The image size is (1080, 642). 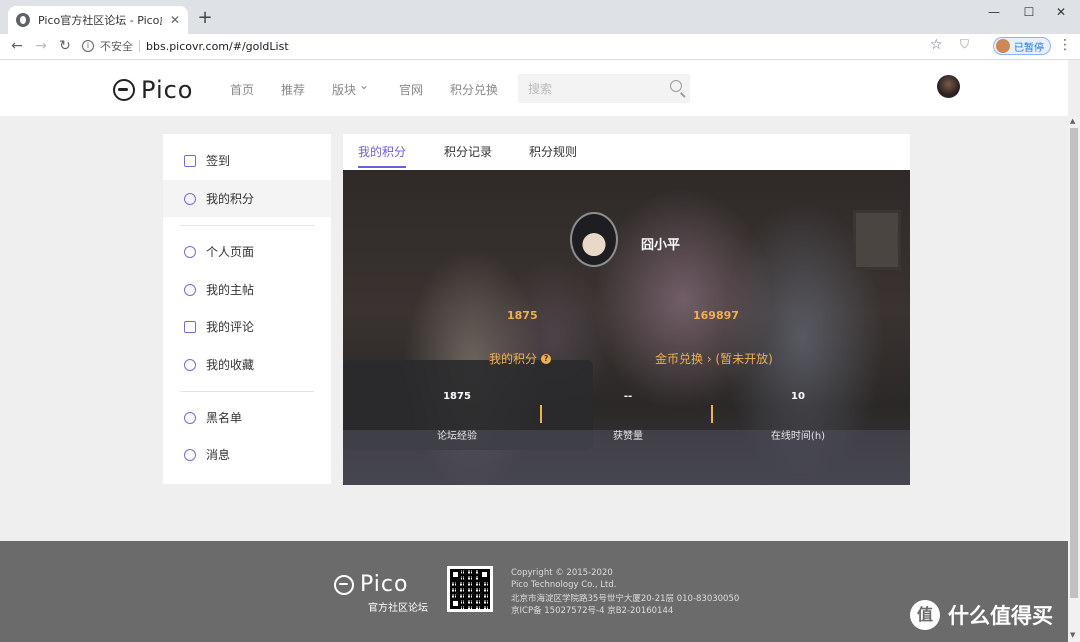 What do you see at coordinates (398, 608) in the screenshot?
I see `footer-sub-label: 官方社区论坛` at bounding box center [398, 608].